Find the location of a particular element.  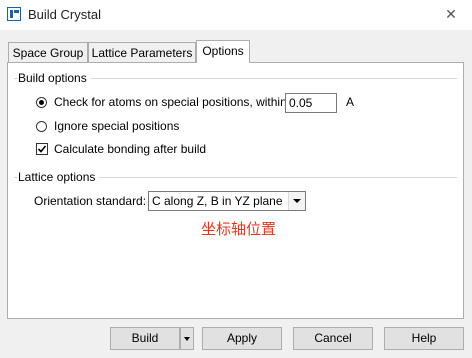

orientation-standard-label: Orientation standard: is located at coordinates (90, 201).